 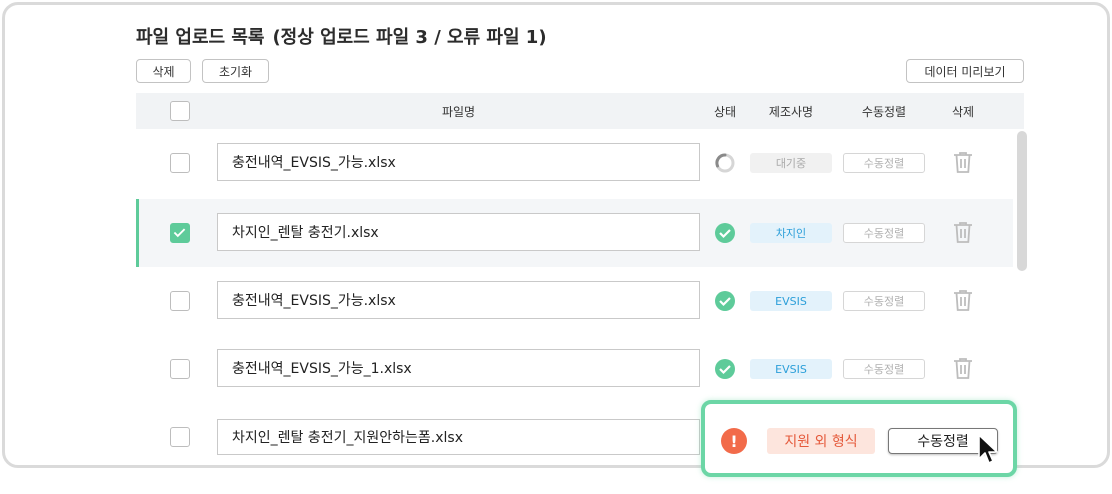 I want to click on maker-tag: 차지인, so click(x=791, y=233).